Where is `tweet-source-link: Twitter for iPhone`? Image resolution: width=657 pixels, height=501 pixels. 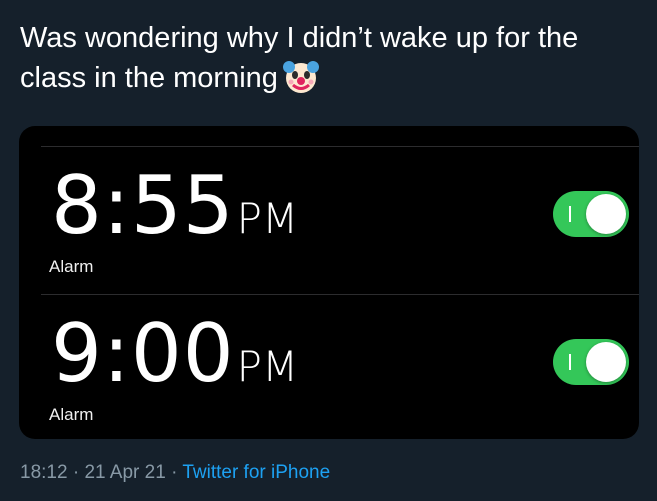
tweet-source-link: Twitter for iPhone is located at coordinates (256, 472).